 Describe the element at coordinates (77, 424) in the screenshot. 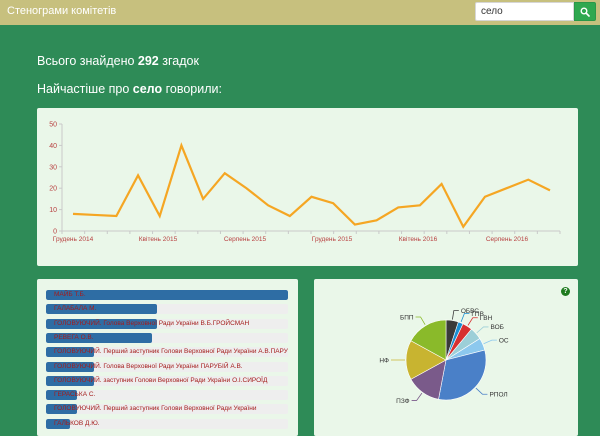

I see `speaker-name: ГАЛЬКОВ Д.Ю.` at that location.